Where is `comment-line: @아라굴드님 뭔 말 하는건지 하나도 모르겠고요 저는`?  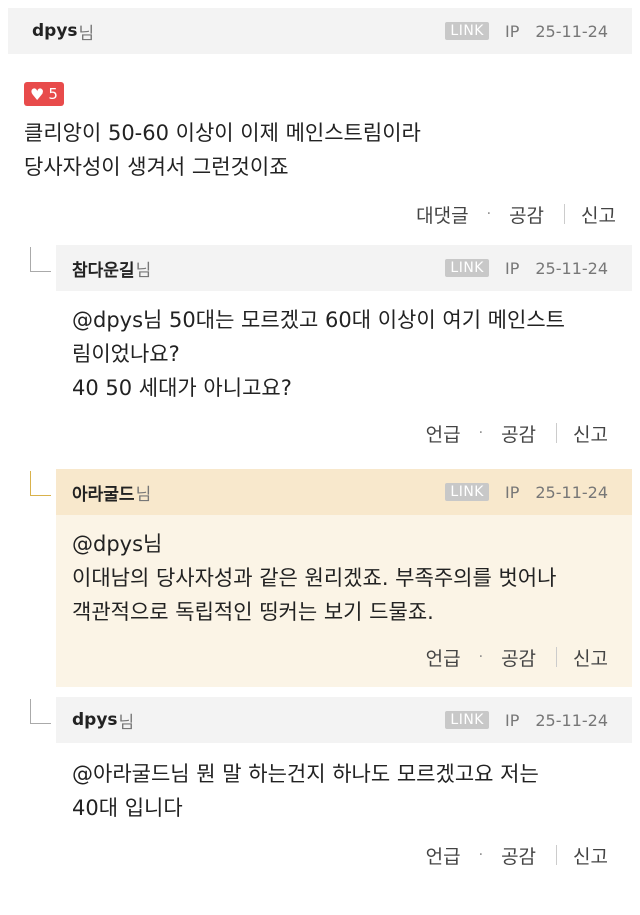
comment-line: @아라굴드님 뭔 말 하는건지 하나도 모르겠고요 저는 is located at coordinates (305, 774).